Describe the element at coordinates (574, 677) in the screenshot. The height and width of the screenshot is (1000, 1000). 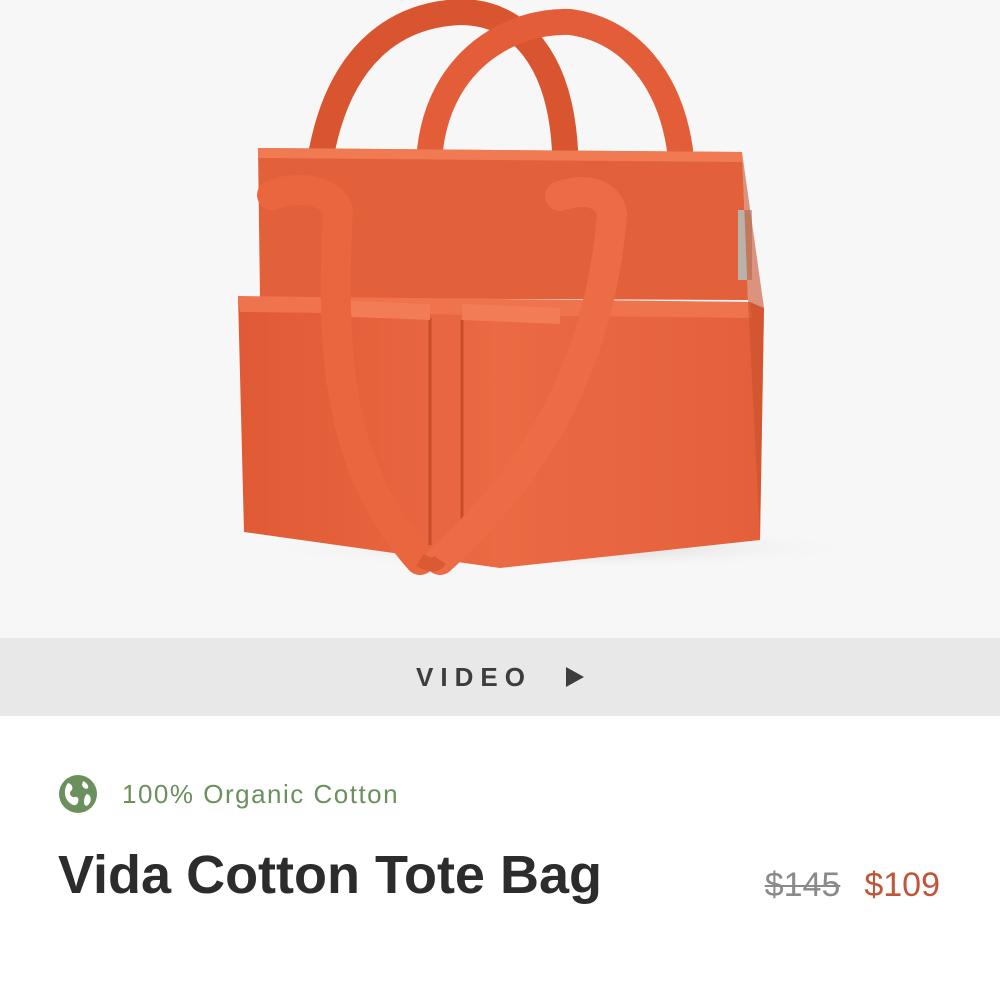
I see `play-icon` at that location.